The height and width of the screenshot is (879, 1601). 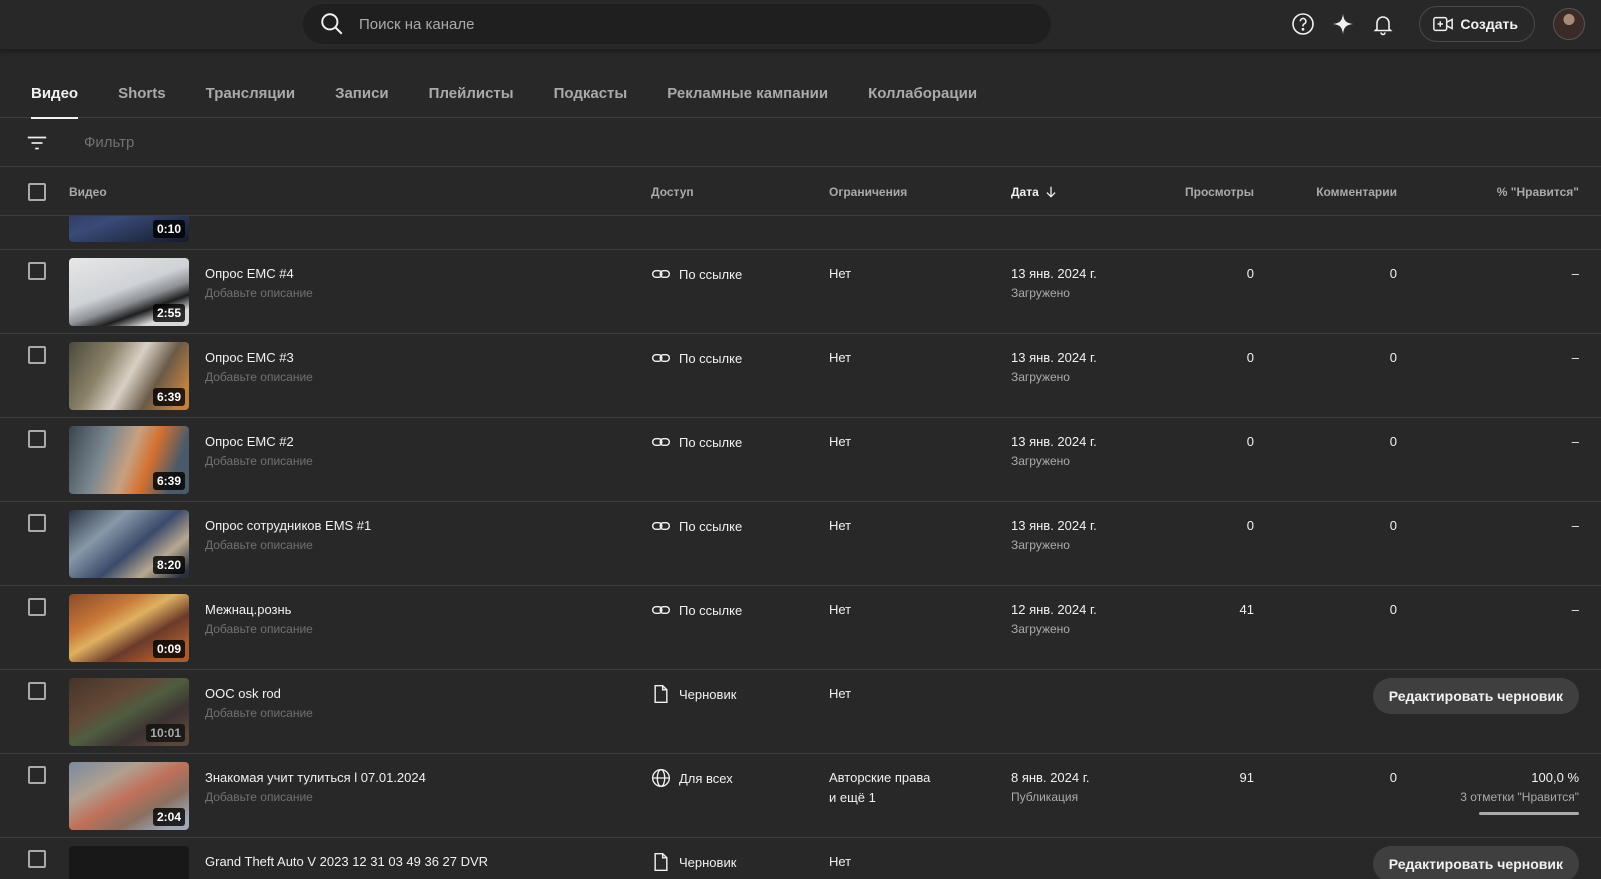 I want to click on tab-collaborations: Коллаборации, so click(x=922, y=94).